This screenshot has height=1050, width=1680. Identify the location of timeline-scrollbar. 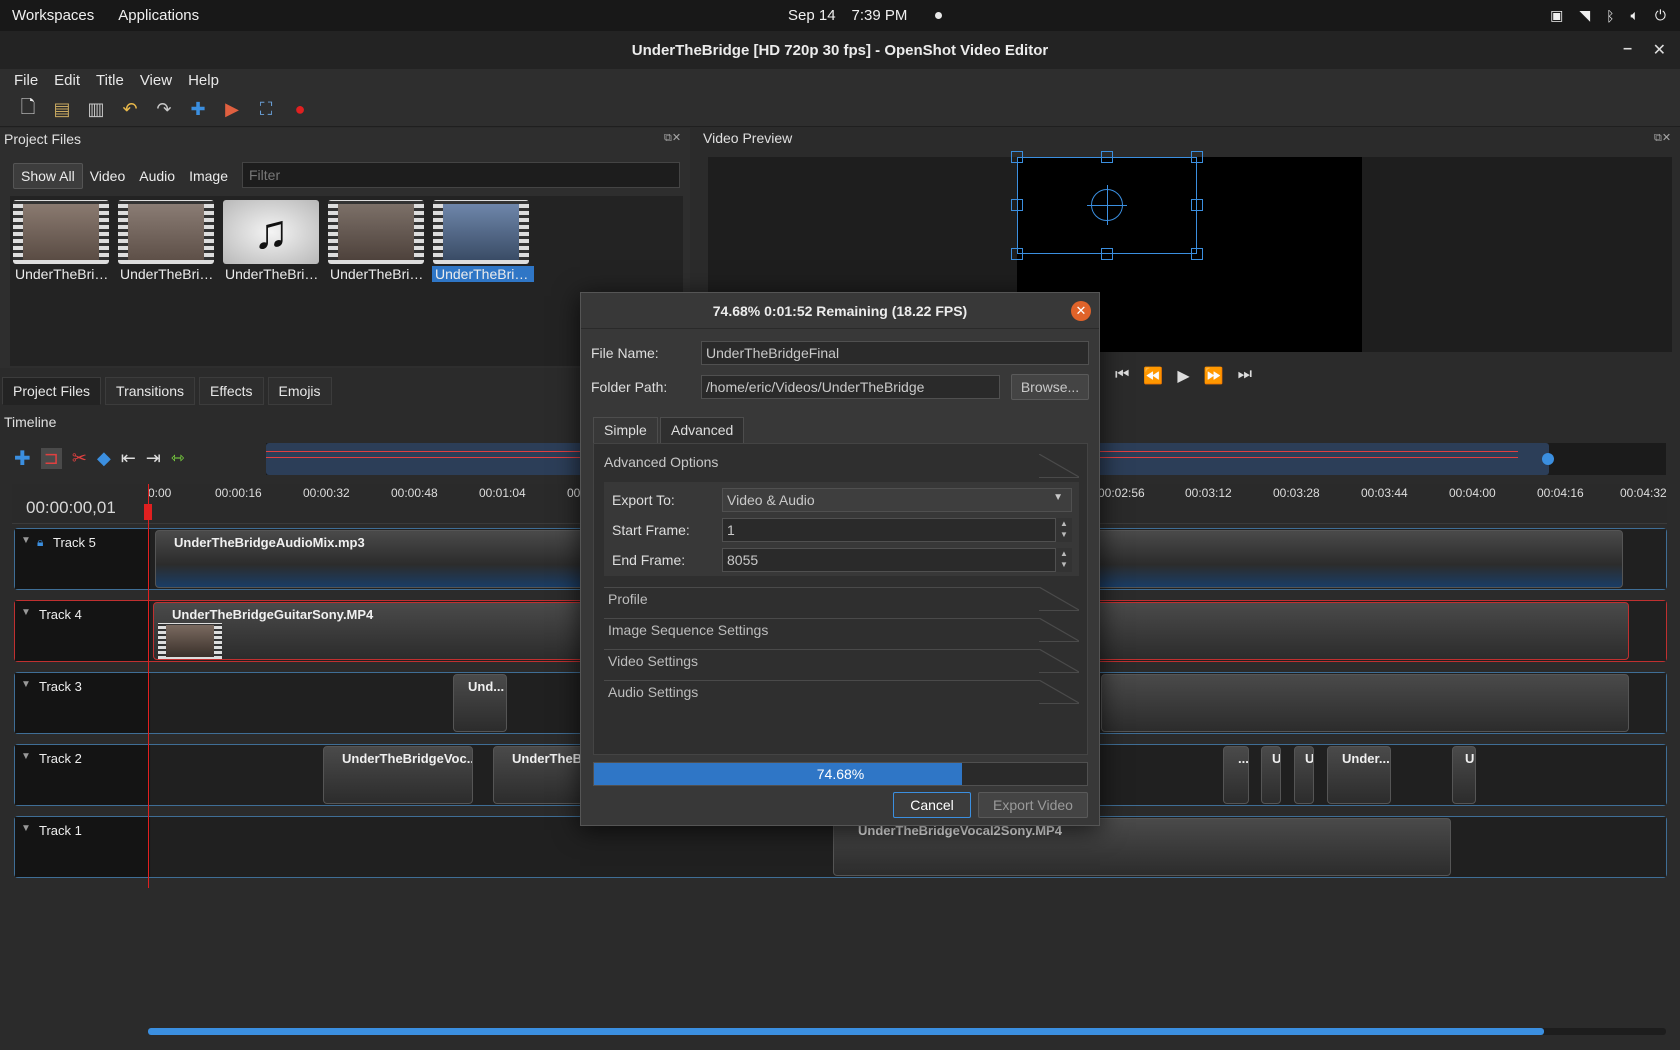
(846, 1031).